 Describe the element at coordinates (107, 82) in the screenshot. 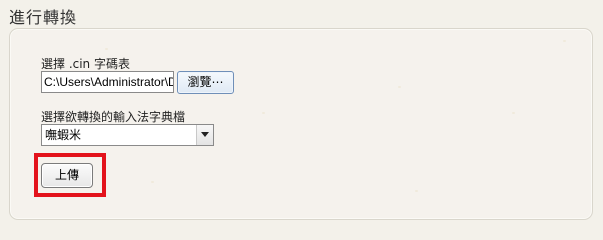

I see `file-path-input: C:\Users\Administrator\Dro` at that location.